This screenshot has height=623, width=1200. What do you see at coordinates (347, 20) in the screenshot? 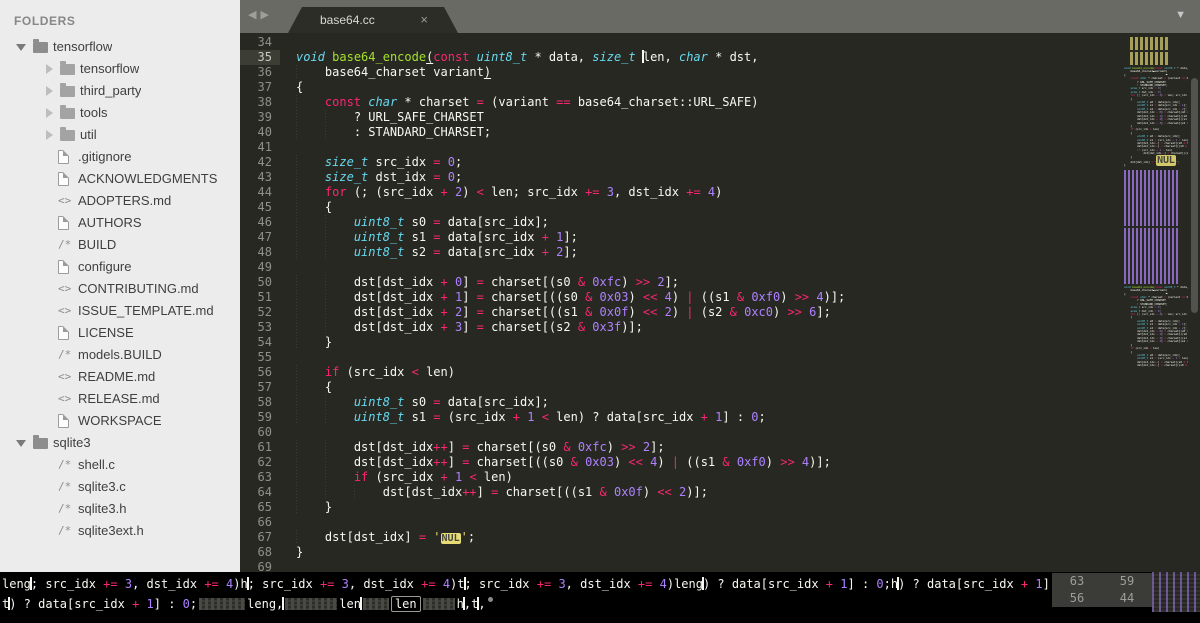
I see `tab-label: base64.cc` at bounding box center [347, 20].